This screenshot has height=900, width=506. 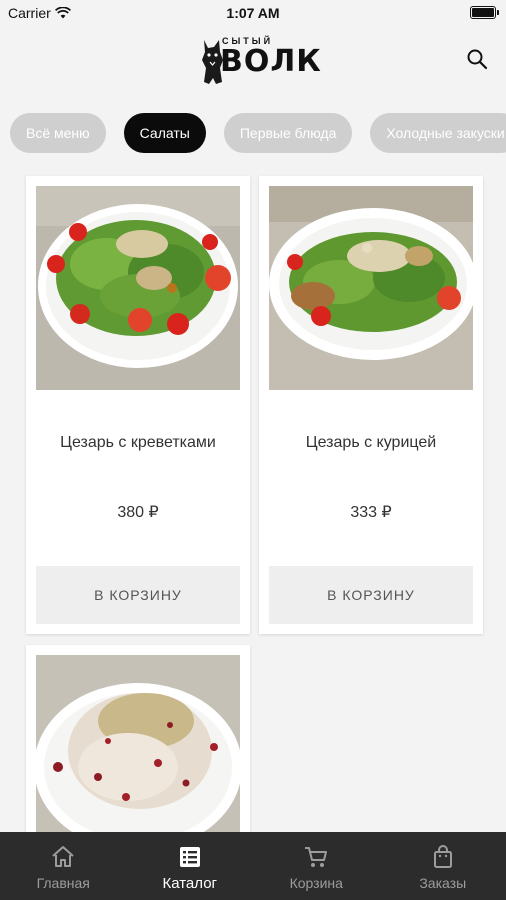 What do you see at coordinates (190, 883) in the screenshot?
I see `tab-catalog-label: Каталог` at bounding box center [190, 883].